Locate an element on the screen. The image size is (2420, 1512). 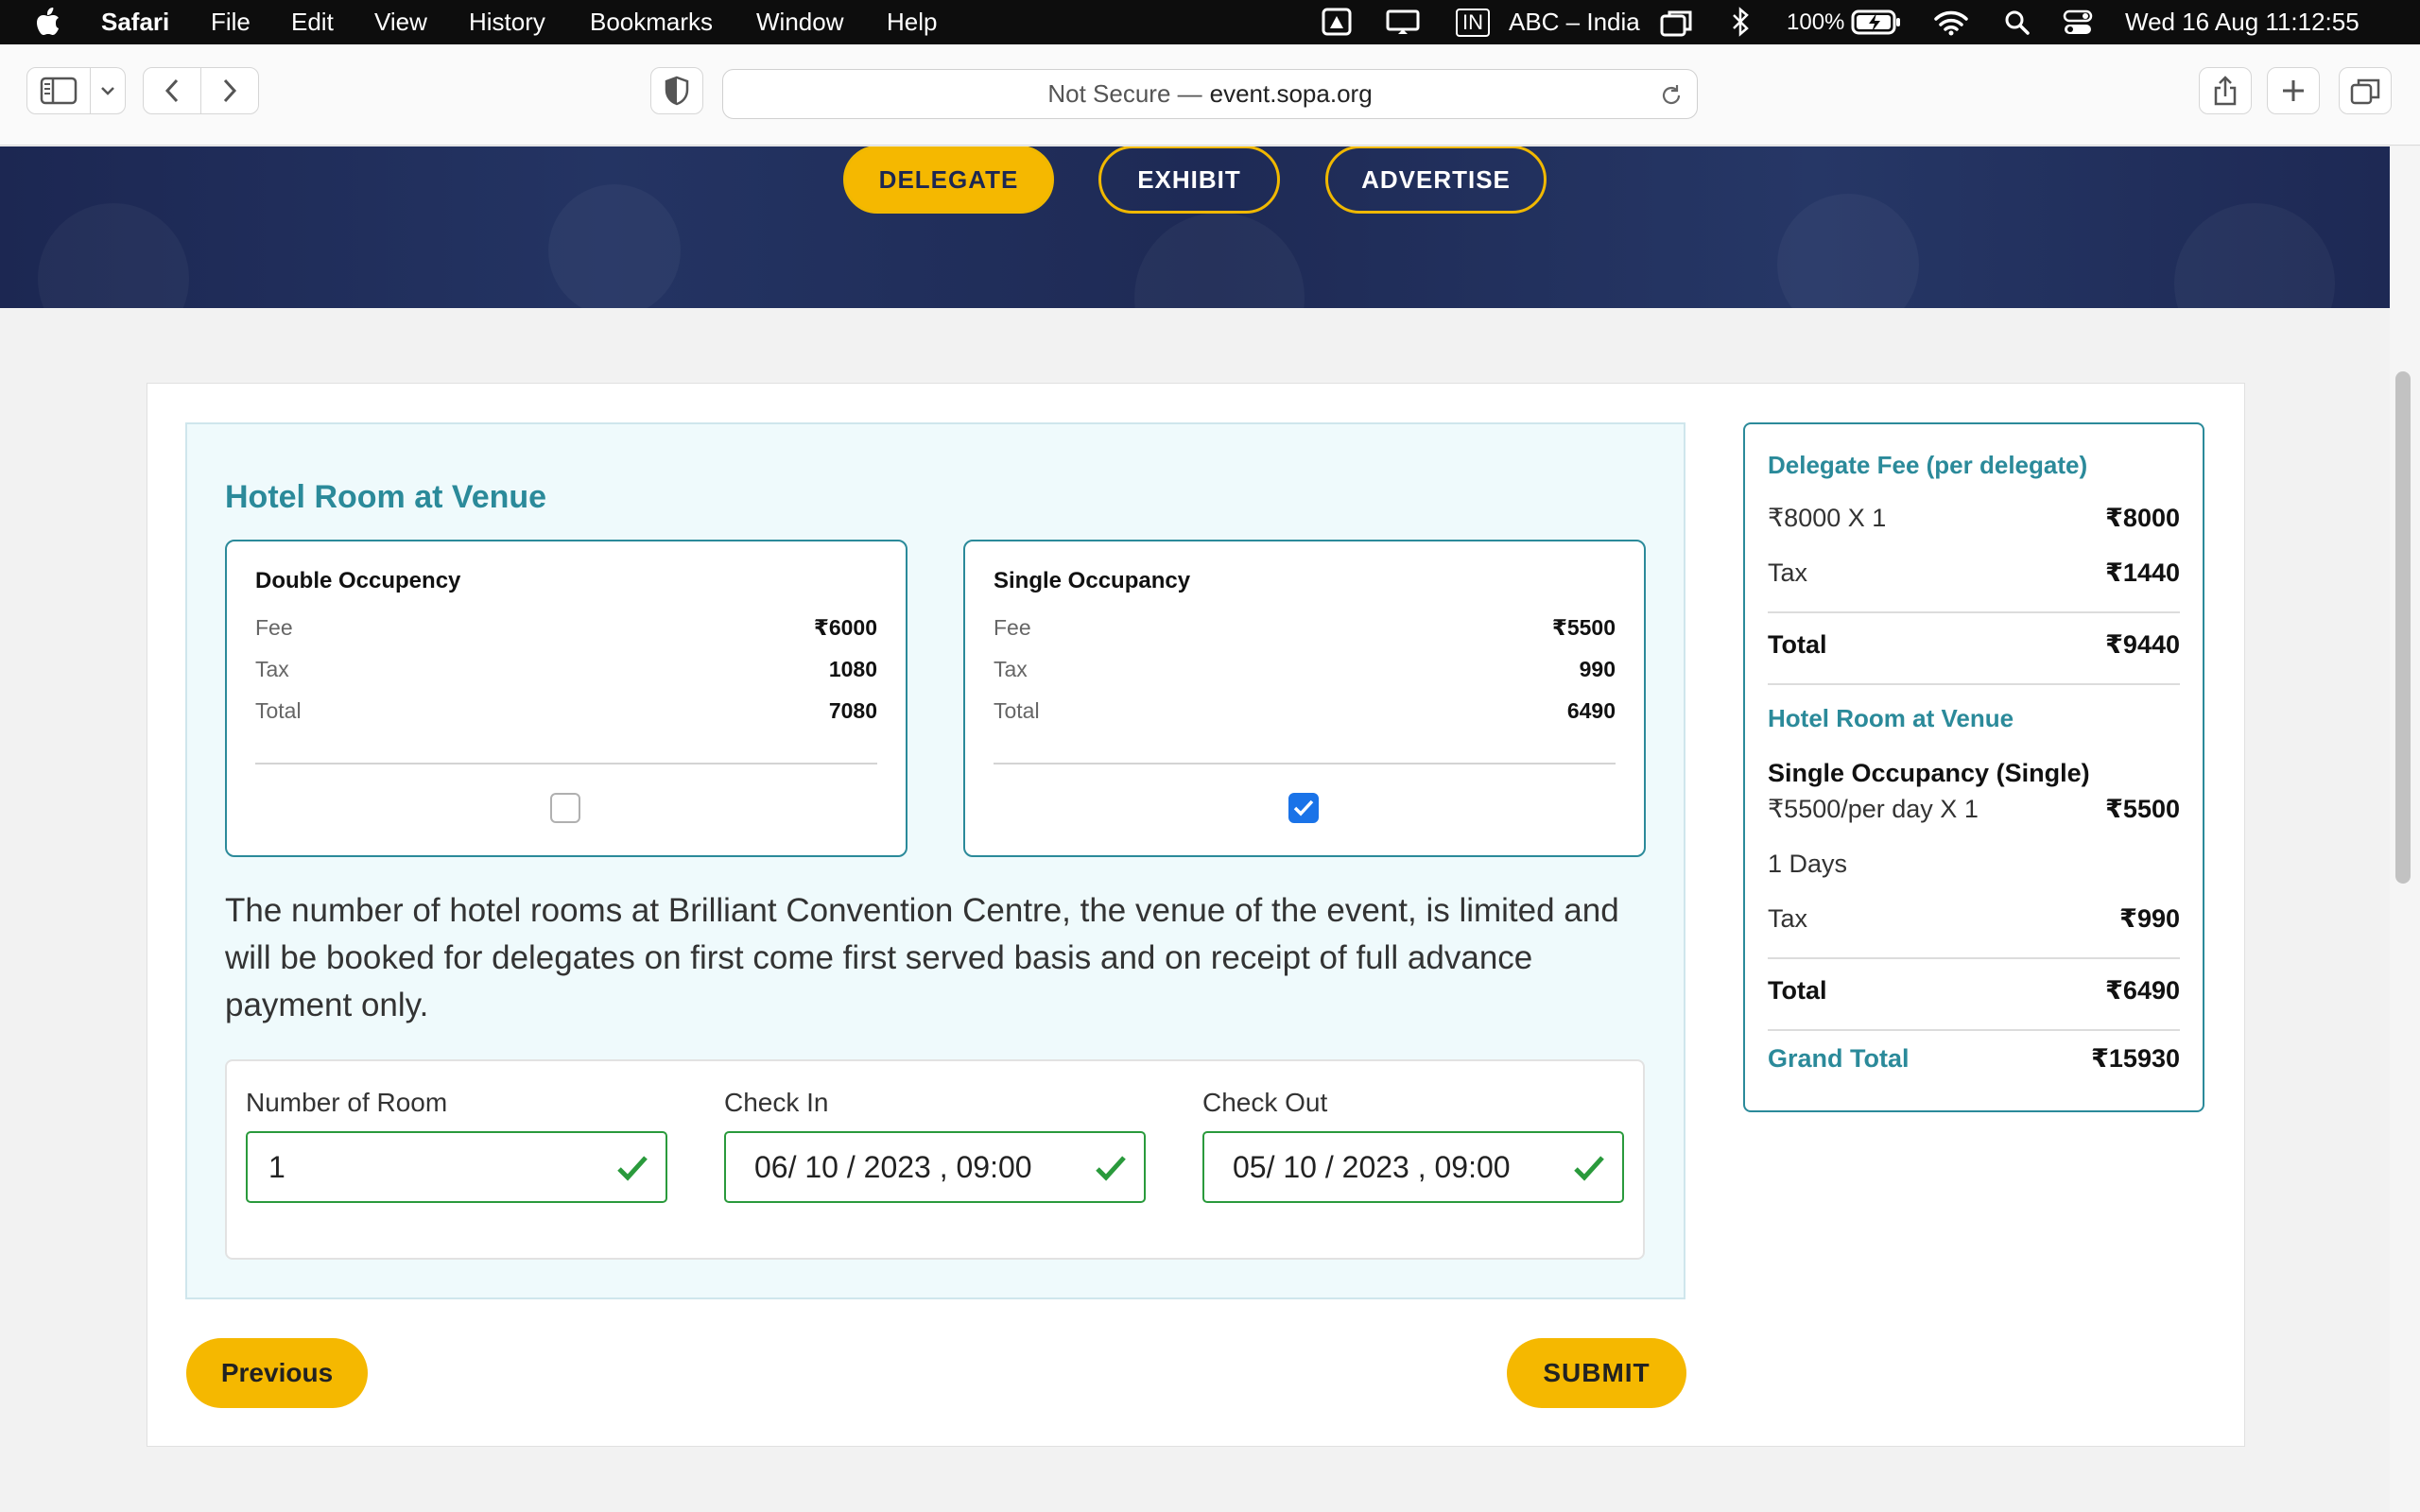
menu-bookmarks: Bookmarks is located at coordinates (651, 22).